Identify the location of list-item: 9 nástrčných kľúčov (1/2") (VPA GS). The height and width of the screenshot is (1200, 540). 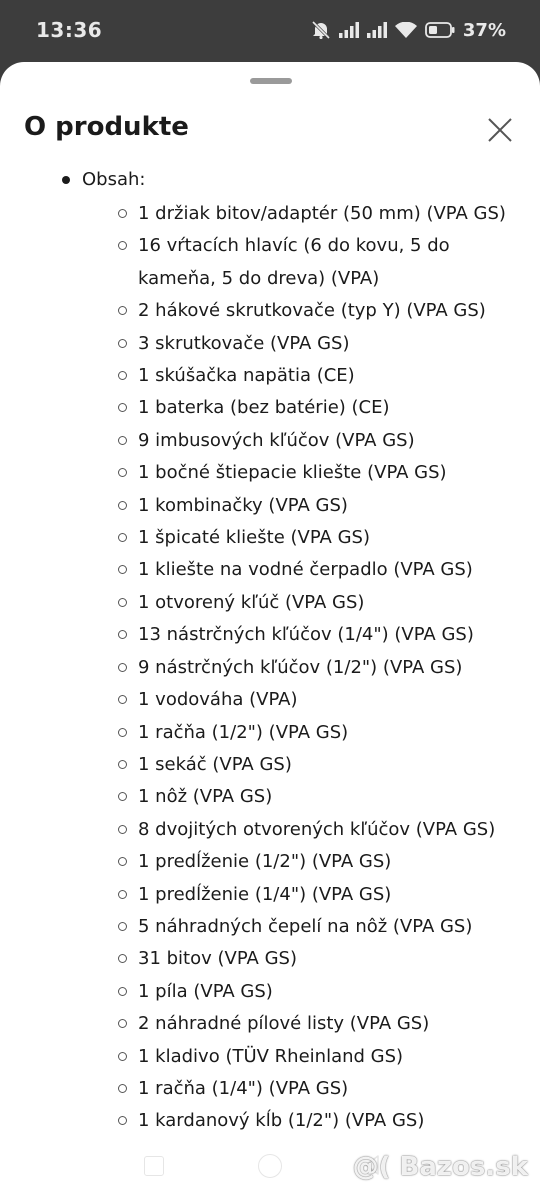
(270, 668).